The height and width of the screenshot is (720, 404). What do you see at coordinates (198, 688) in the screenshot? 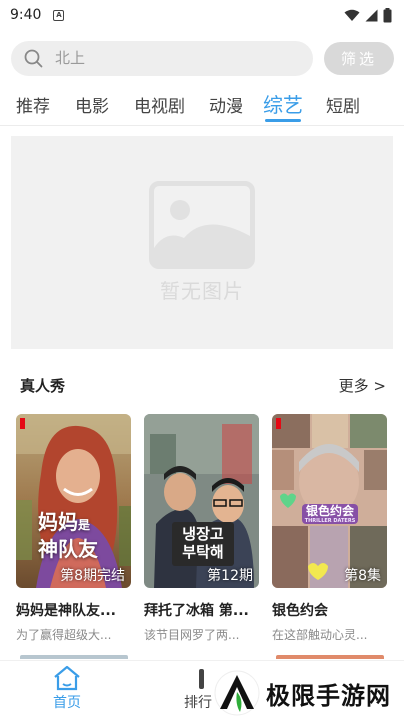
I see `nav-ranking: 排行` at bounding box center [198, 688].